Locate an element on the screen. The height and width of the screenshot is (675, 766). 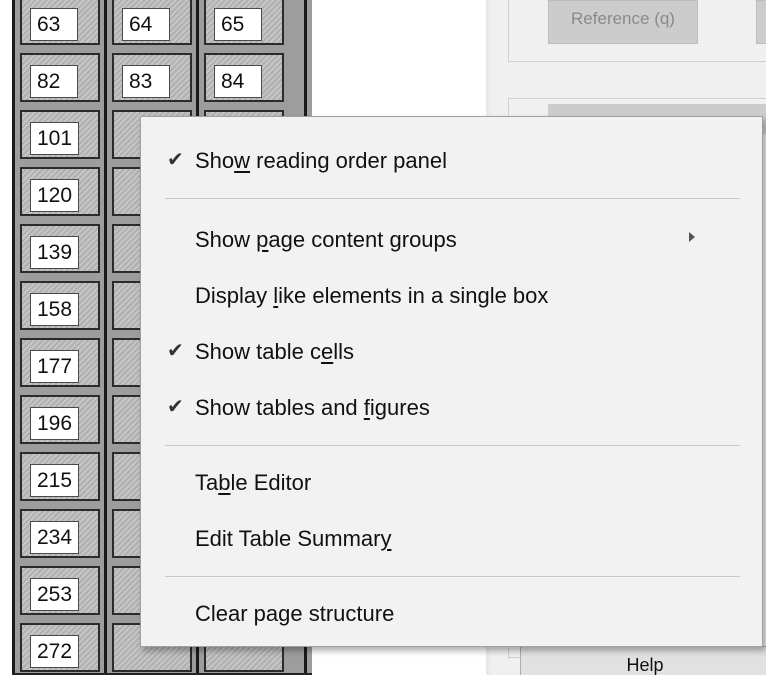
table-cell: 63 is located at coordinates (60, 22).